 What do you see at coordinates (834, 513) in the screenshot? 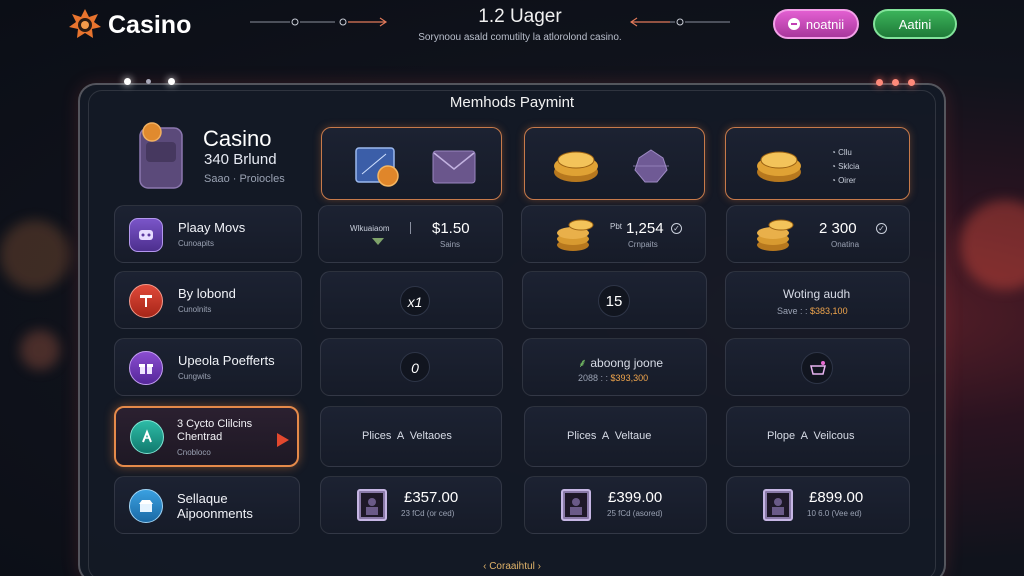
I see `price-subtitle: 10 6.0 (Vee ed)` at bounding box center [834, 513].